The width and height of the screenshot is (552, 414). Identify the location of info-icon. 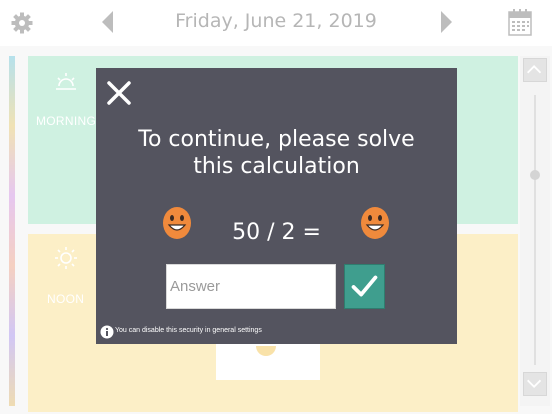
(107, 332).